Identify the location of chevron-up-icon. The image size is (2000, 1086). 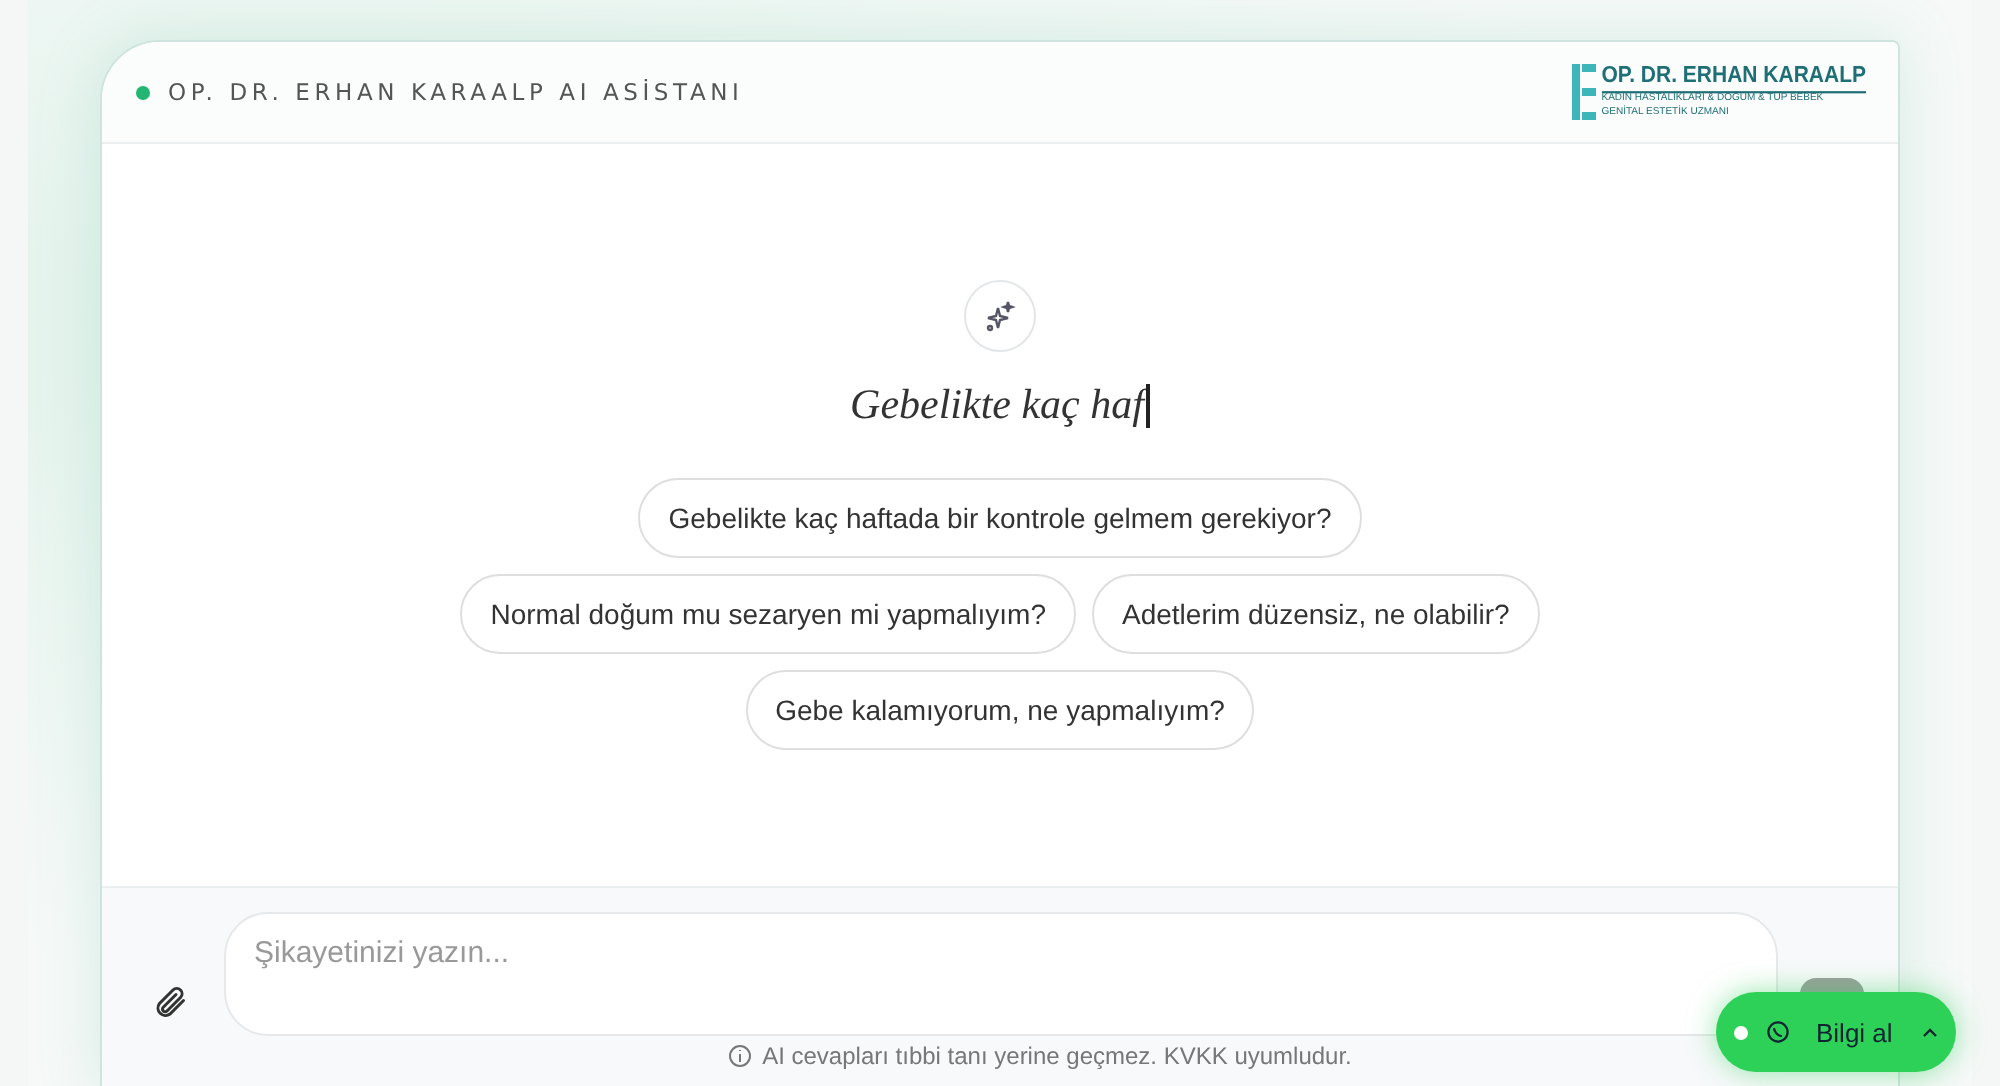
(1930, 1032).